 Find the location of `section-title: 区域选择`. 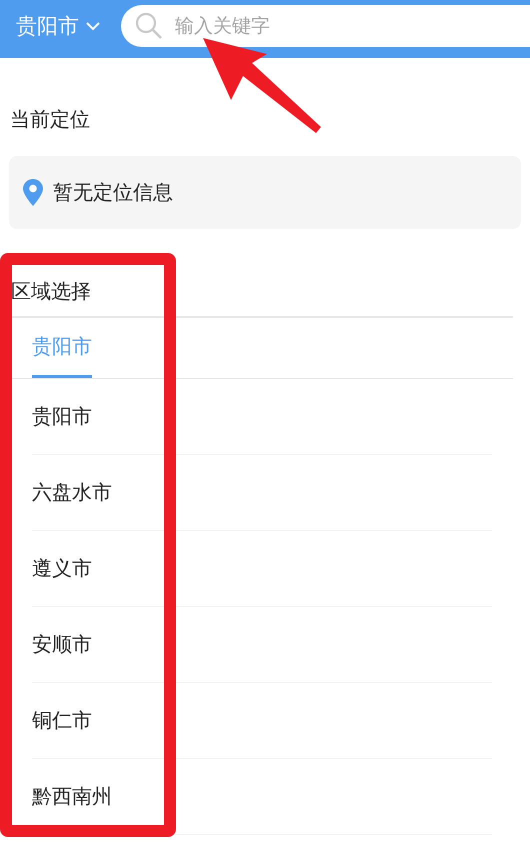

section-title: 区域选择 is located at coordinates (51, 291).